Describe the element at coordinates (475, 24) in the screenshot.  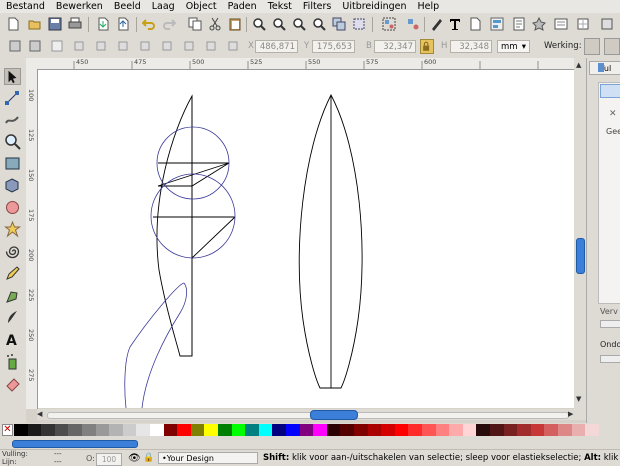
I see `xml-editor-icon` at that location.